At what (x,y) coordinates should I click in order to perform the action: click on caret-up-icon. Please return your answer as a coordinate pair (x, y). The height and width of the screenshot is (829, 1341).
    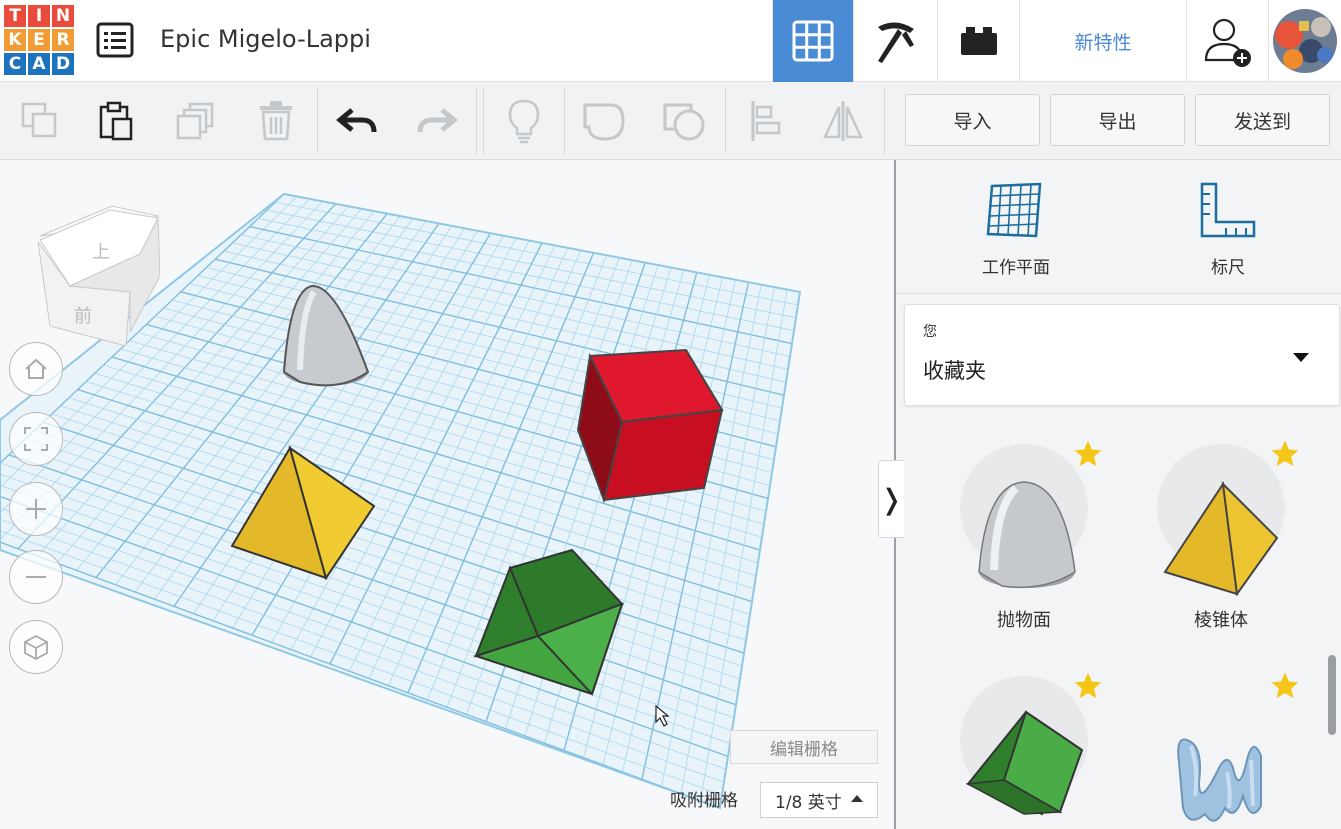
    Looking at the image, I should click on (857, 798).